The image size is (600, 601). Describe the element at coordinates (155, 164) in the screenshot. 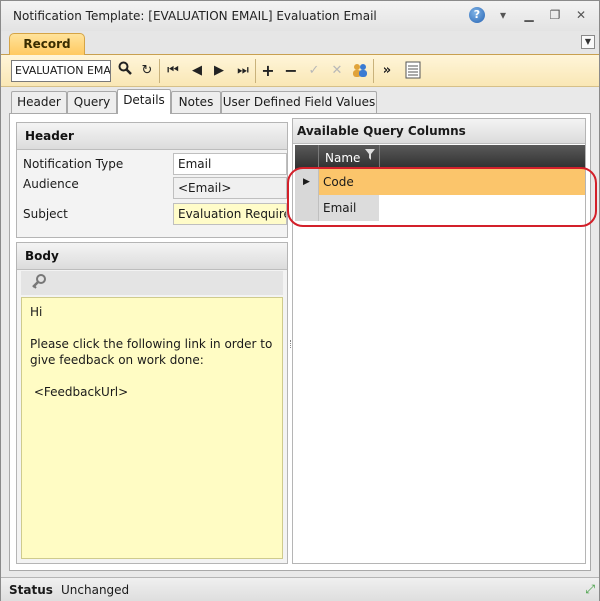

I see `notification-type-row: Notification Type Email` at that location.